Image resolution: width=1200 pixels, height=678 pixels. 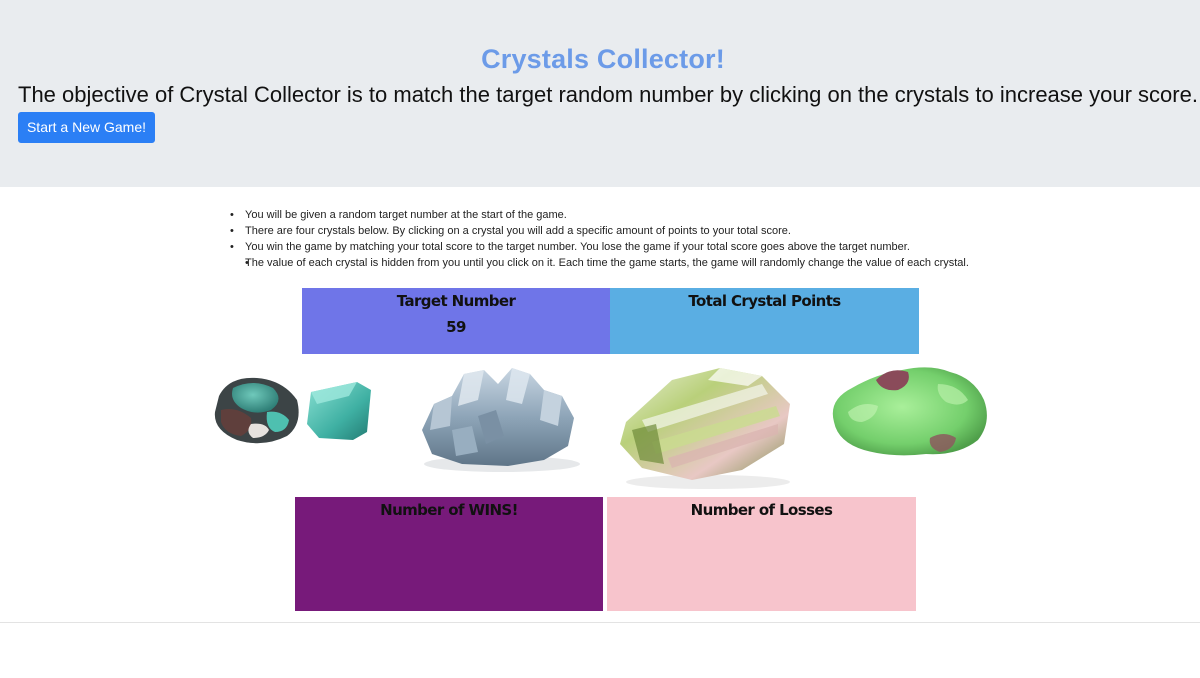 What do you see at coordinates (456, 301) in the screenshot?
I see `target-number-label: Target Number` at bounding box center [456, 301].